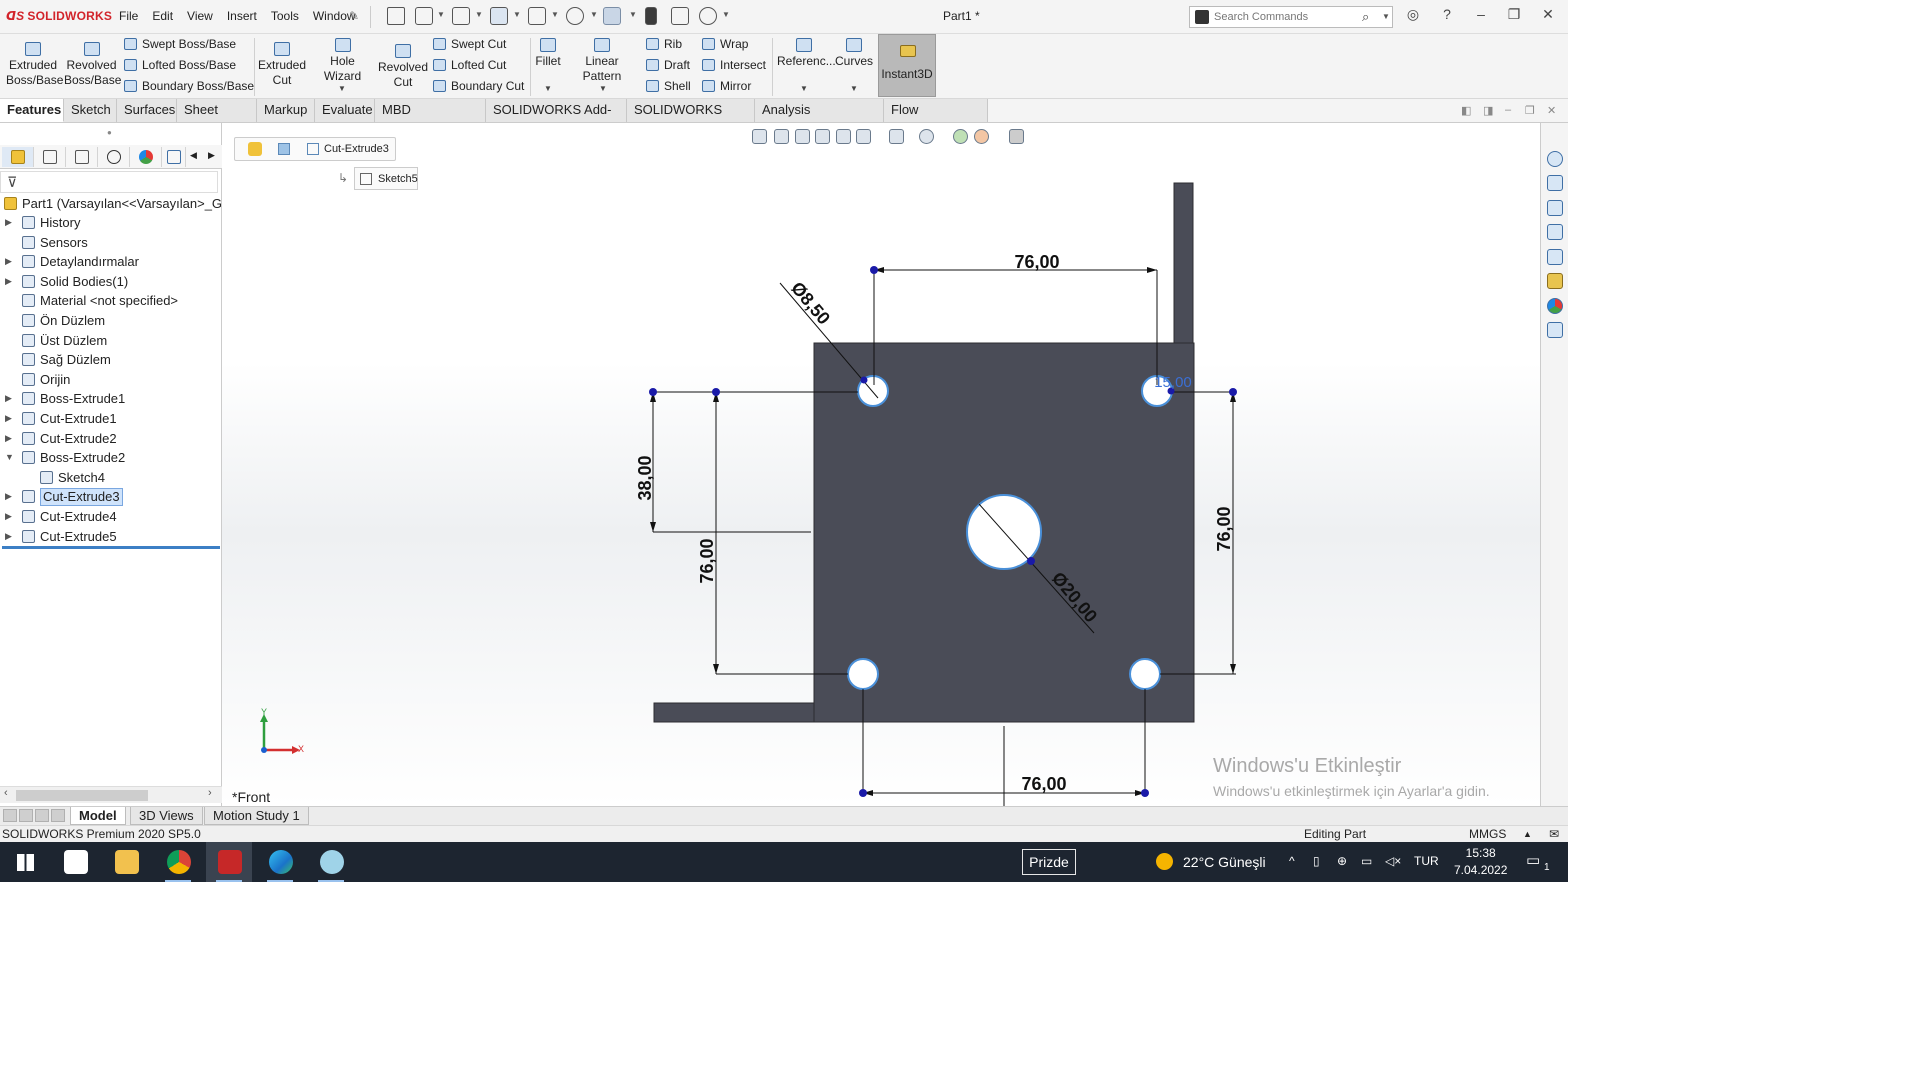 The height and width of the screenshot is (1080, 1920). What do you see at coordinates (111, 477) in the screenshot?
I see `tree-item: Sketch4` at bounding box center [111, 477].